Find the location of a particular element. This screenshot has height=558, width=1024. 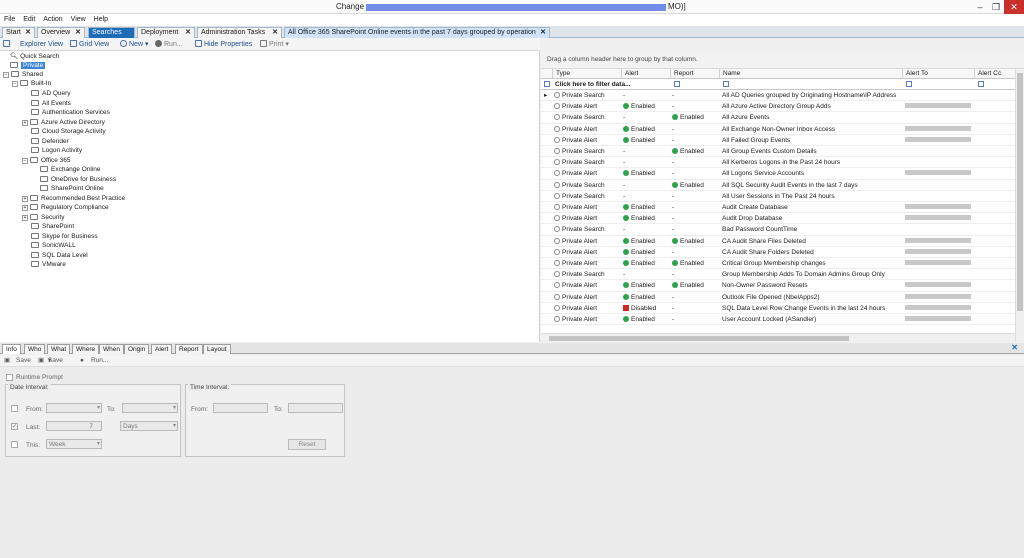

tree-item-logon-activity: Logon Activity is located at coordinates (56, 150).